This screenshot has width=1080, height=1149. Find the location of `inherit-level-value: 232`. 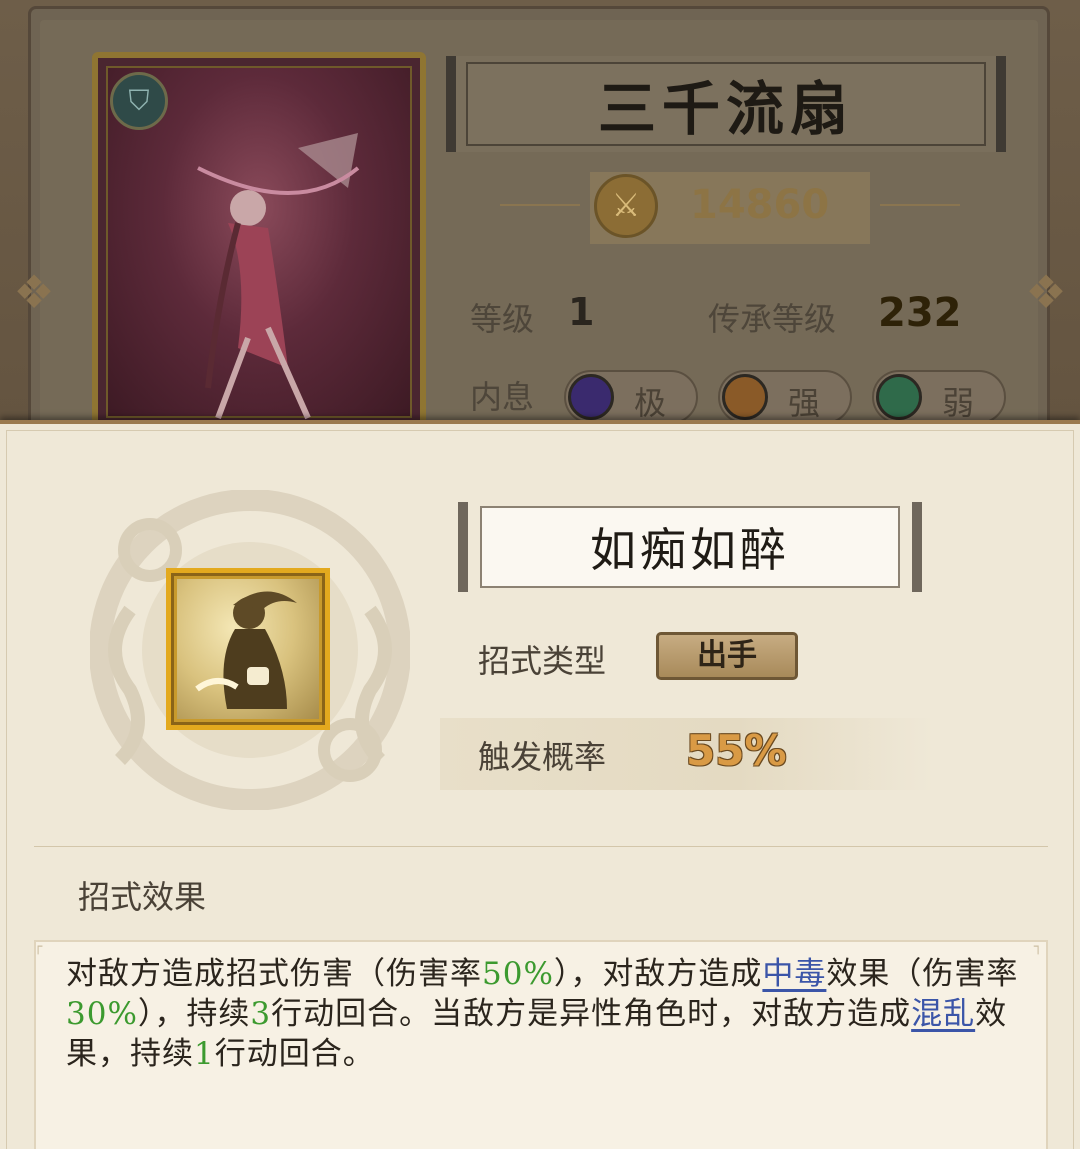

inherit-level-value: 232 is located at coordinates (920, 313).